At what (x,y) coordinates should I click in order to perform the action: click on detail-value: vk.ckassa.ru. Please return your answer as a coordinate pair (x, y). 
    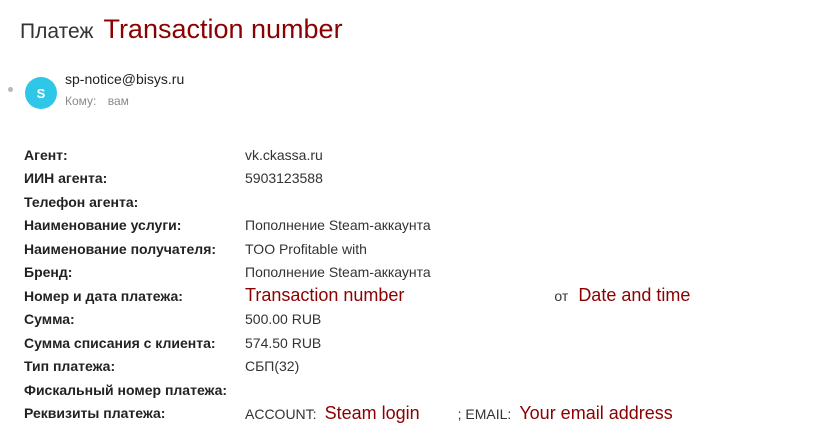
    Looking at the image, I should click on (284, 154).